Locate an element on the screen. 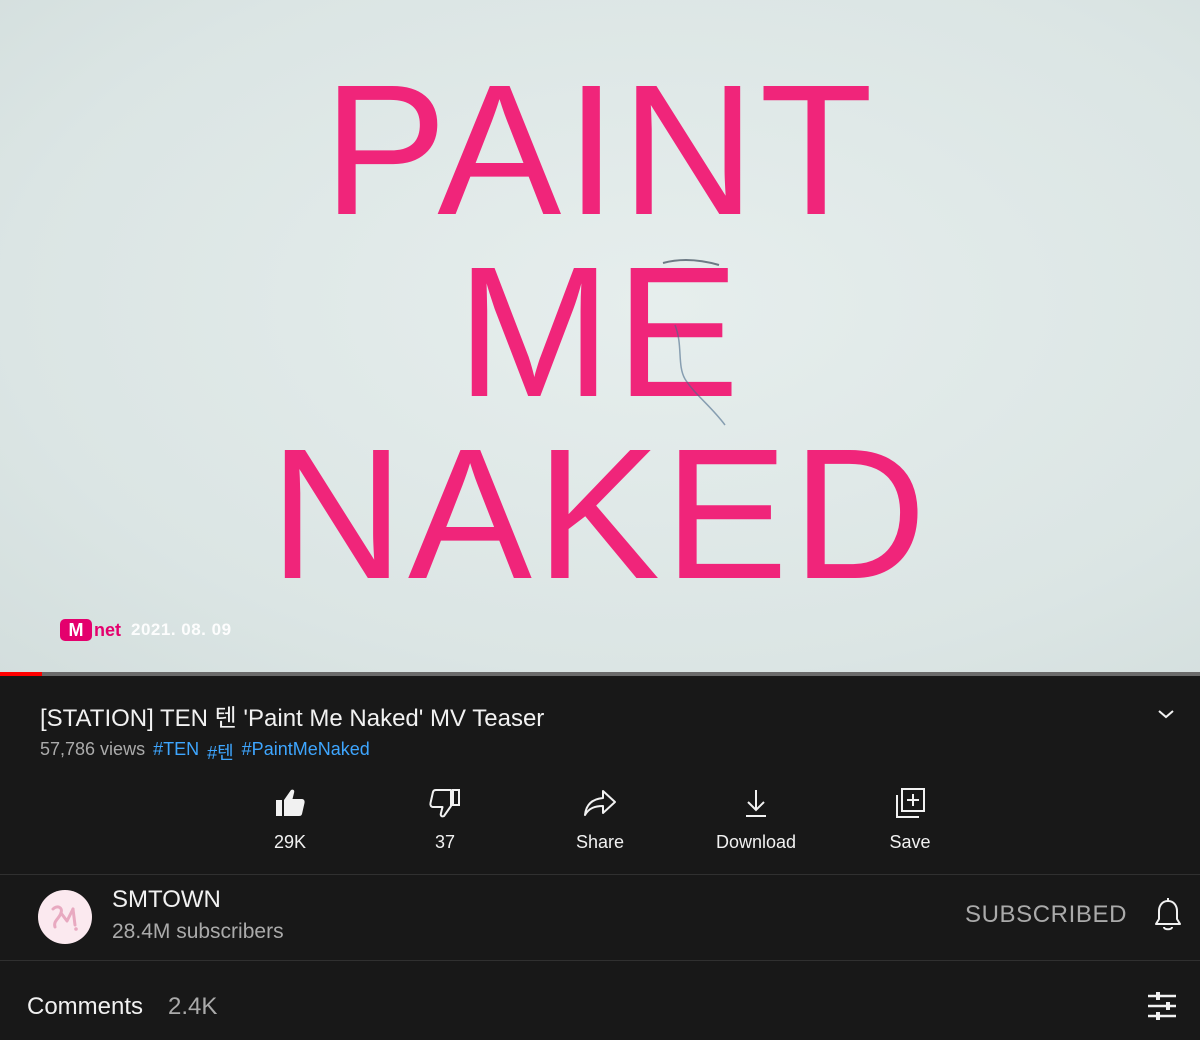 Image resolution: width=1200 pixels, height=1040 pixels. chevron-down-icon is located at coordinates (1166, 714).